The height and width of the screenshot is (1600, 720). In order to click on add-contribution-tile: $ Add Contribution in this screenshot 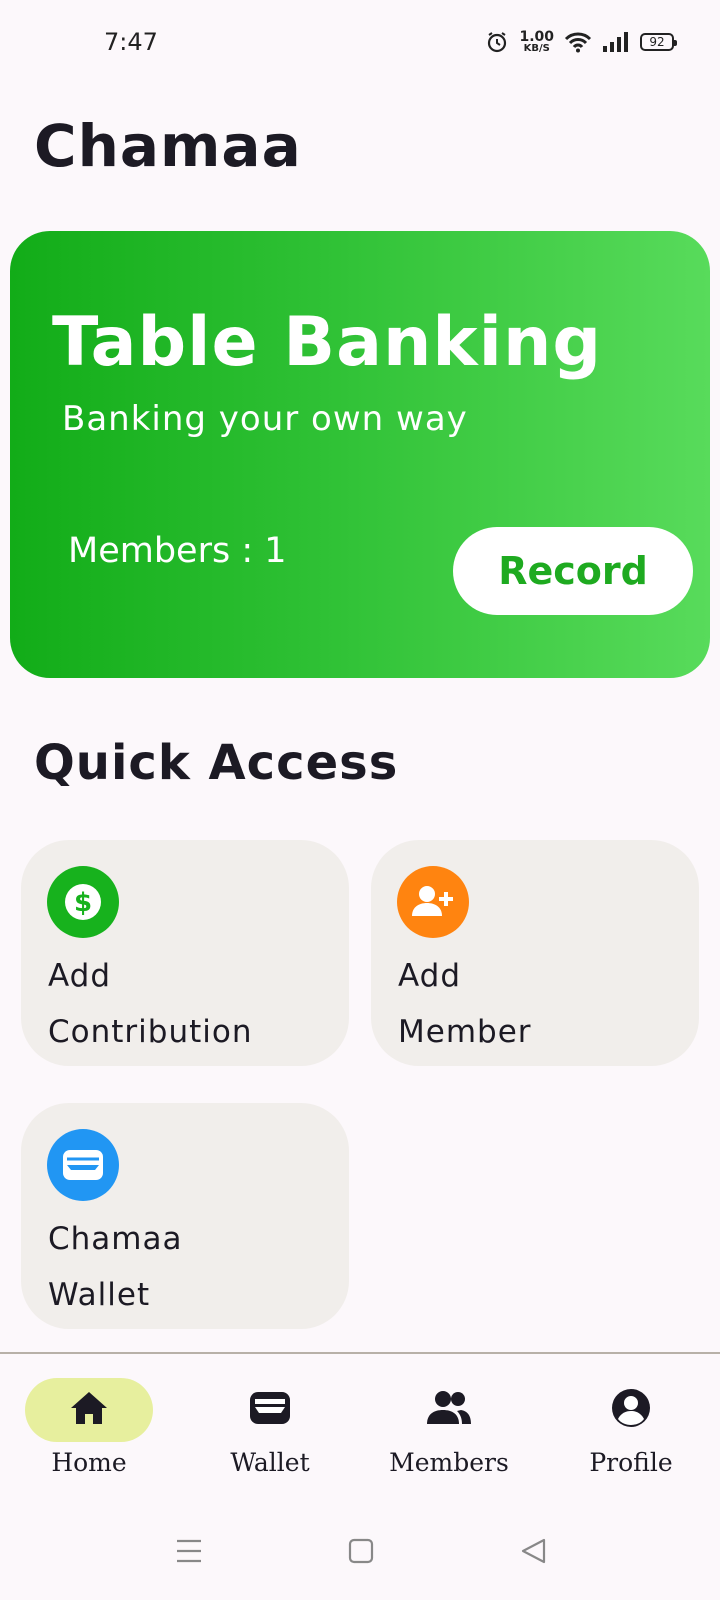, I will do `click(185, 953)`.